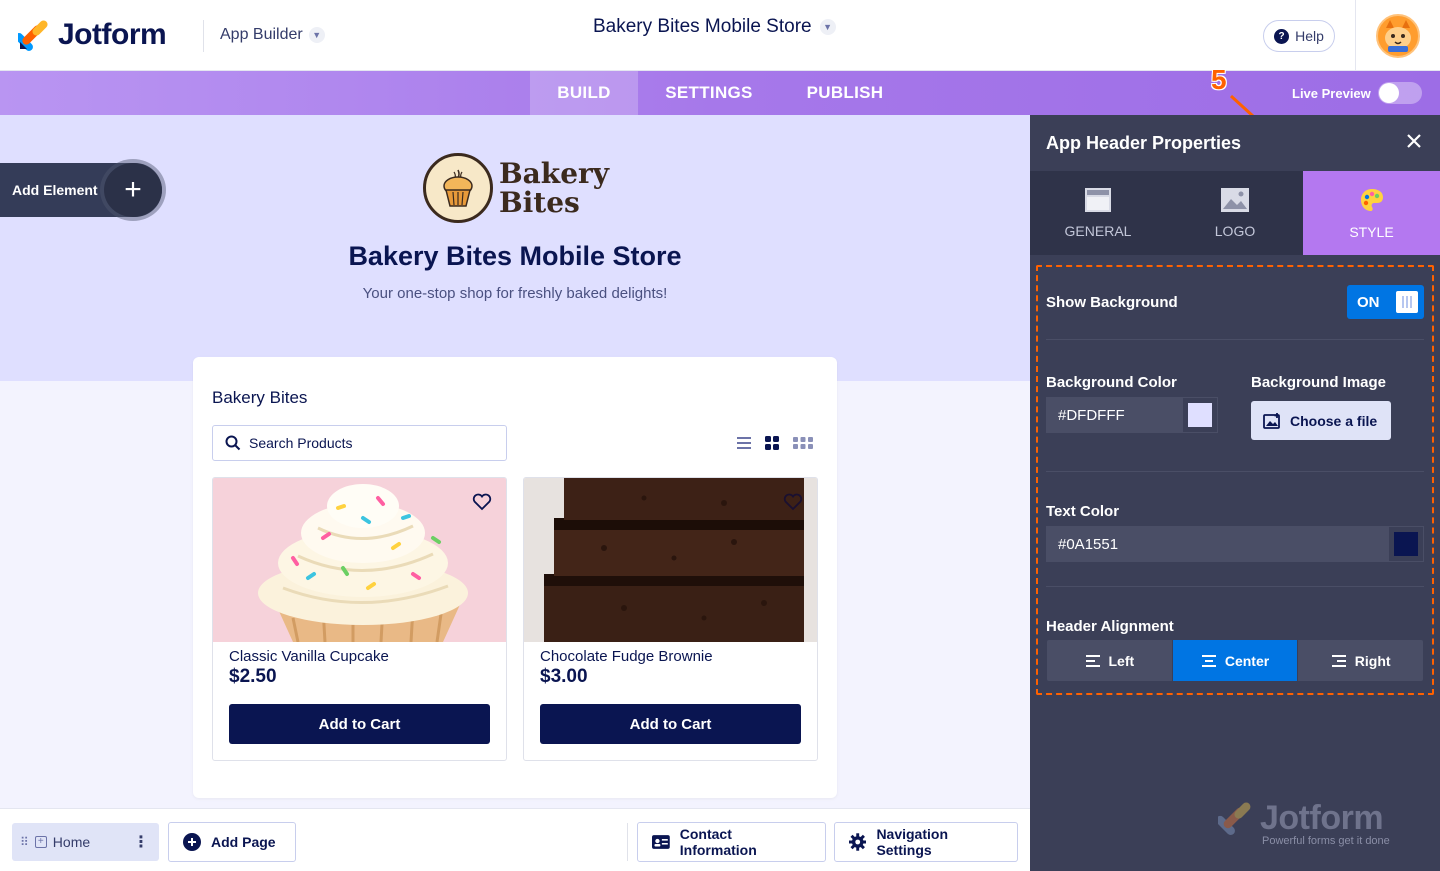 The width and height of the screenshot is (1440, 871). I want to click on background-color-input: #DFDFFF, so click(1114, 415).